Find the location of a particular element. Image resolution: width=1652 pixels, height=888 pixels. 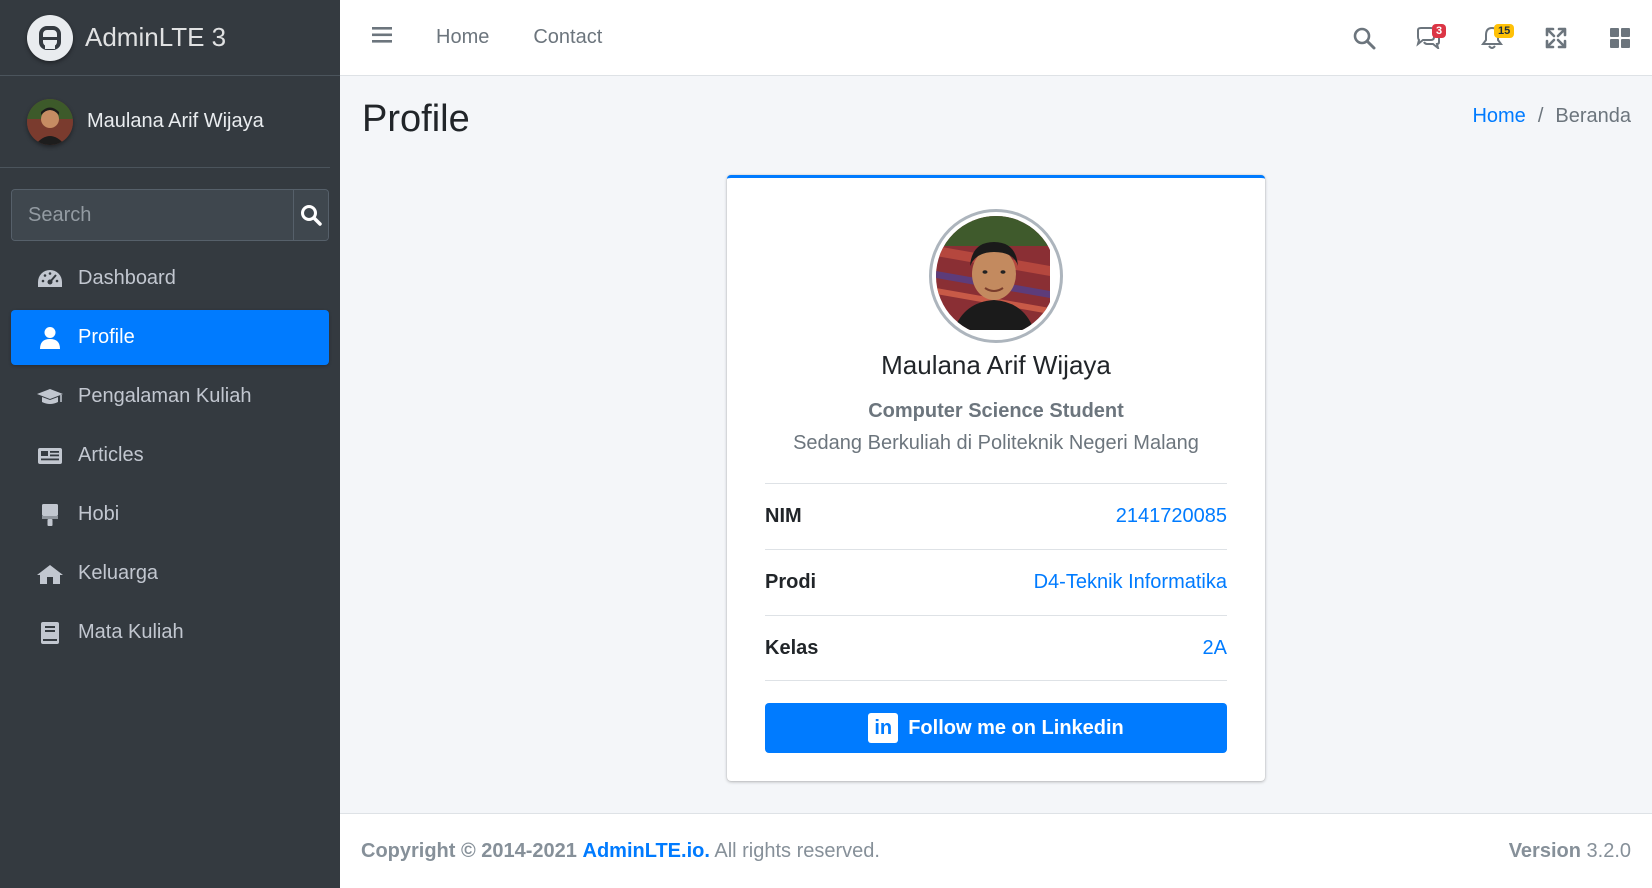

fullscreen-button is located at coordinates (1556, 38).